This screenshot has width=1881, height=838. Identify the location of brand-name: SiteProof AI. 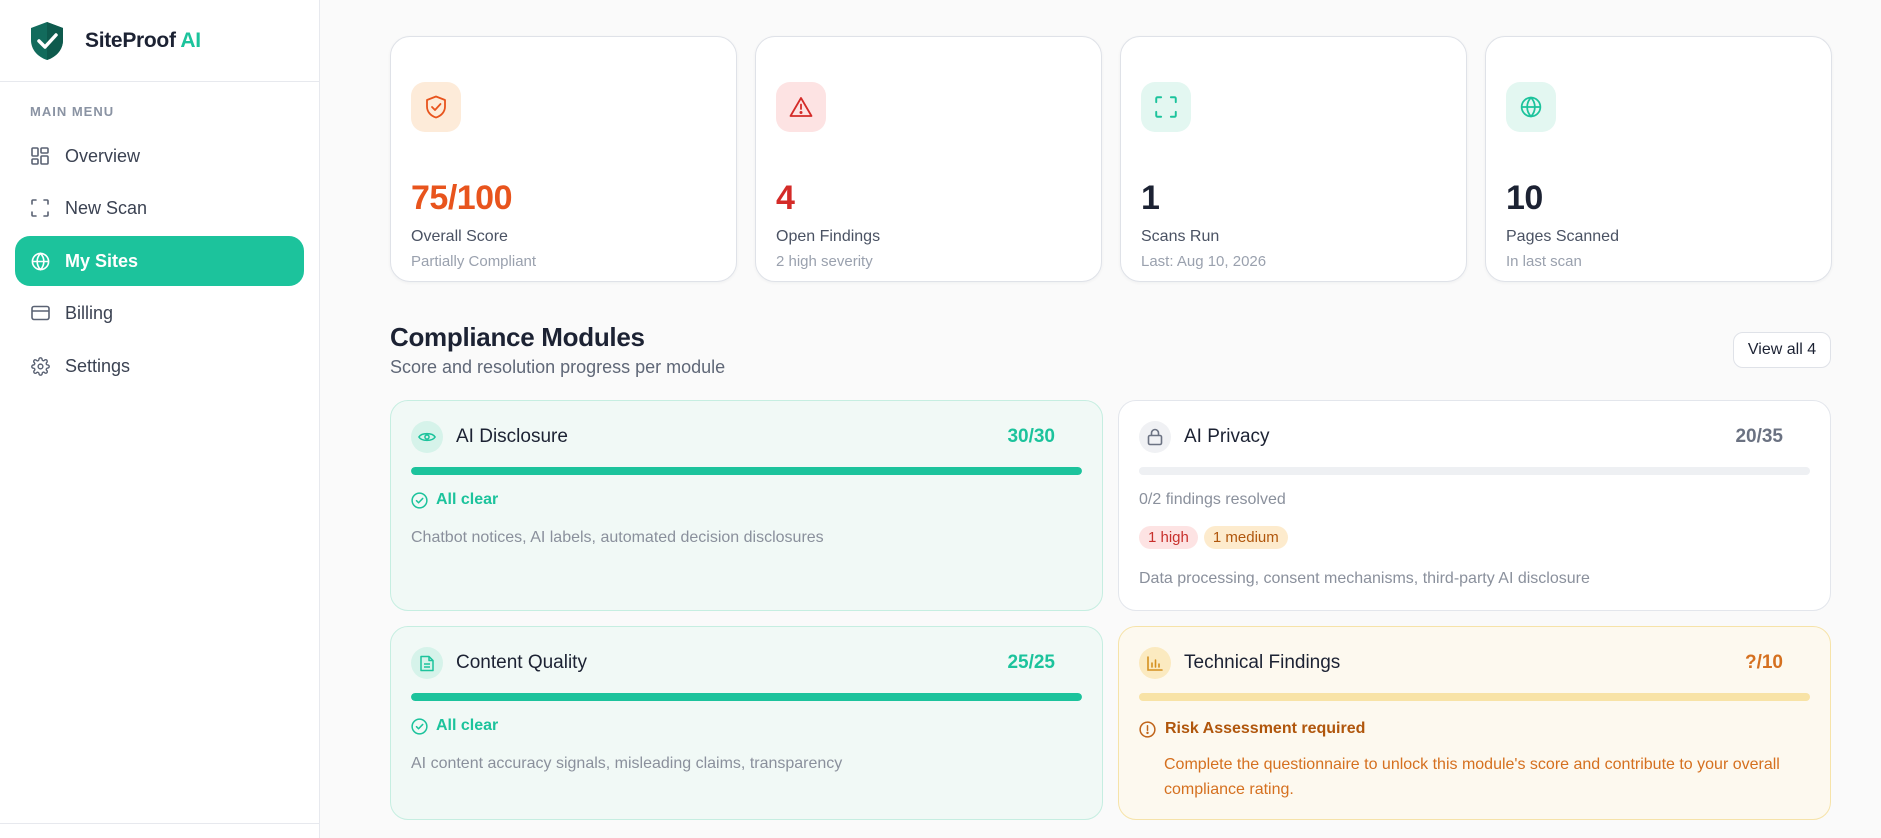
(143, 40).